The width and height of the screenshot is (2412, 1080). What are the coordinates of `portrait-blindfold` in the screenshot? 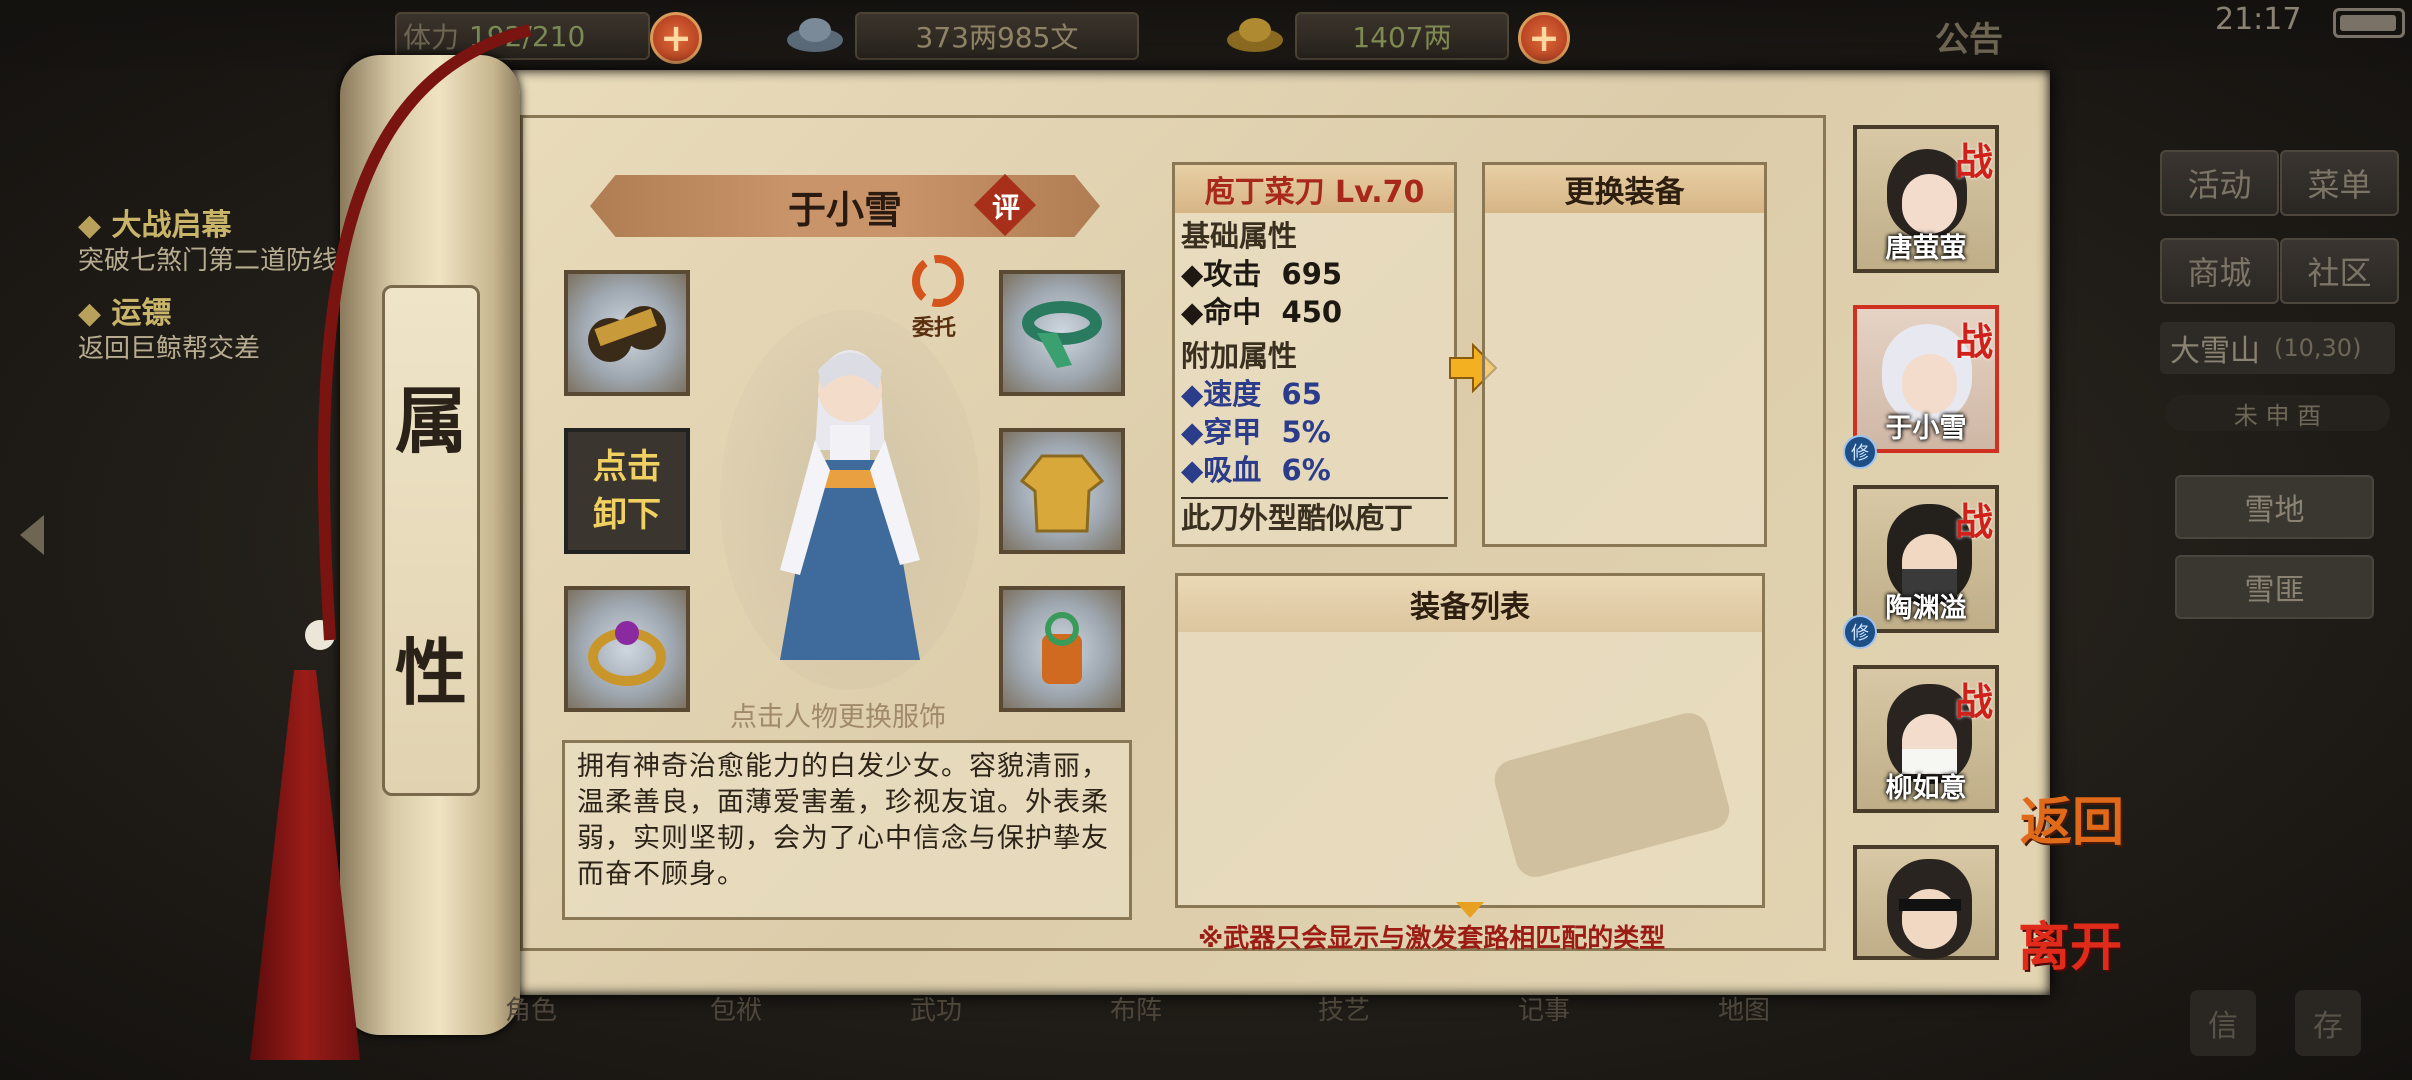 It's located at (1930, 905).